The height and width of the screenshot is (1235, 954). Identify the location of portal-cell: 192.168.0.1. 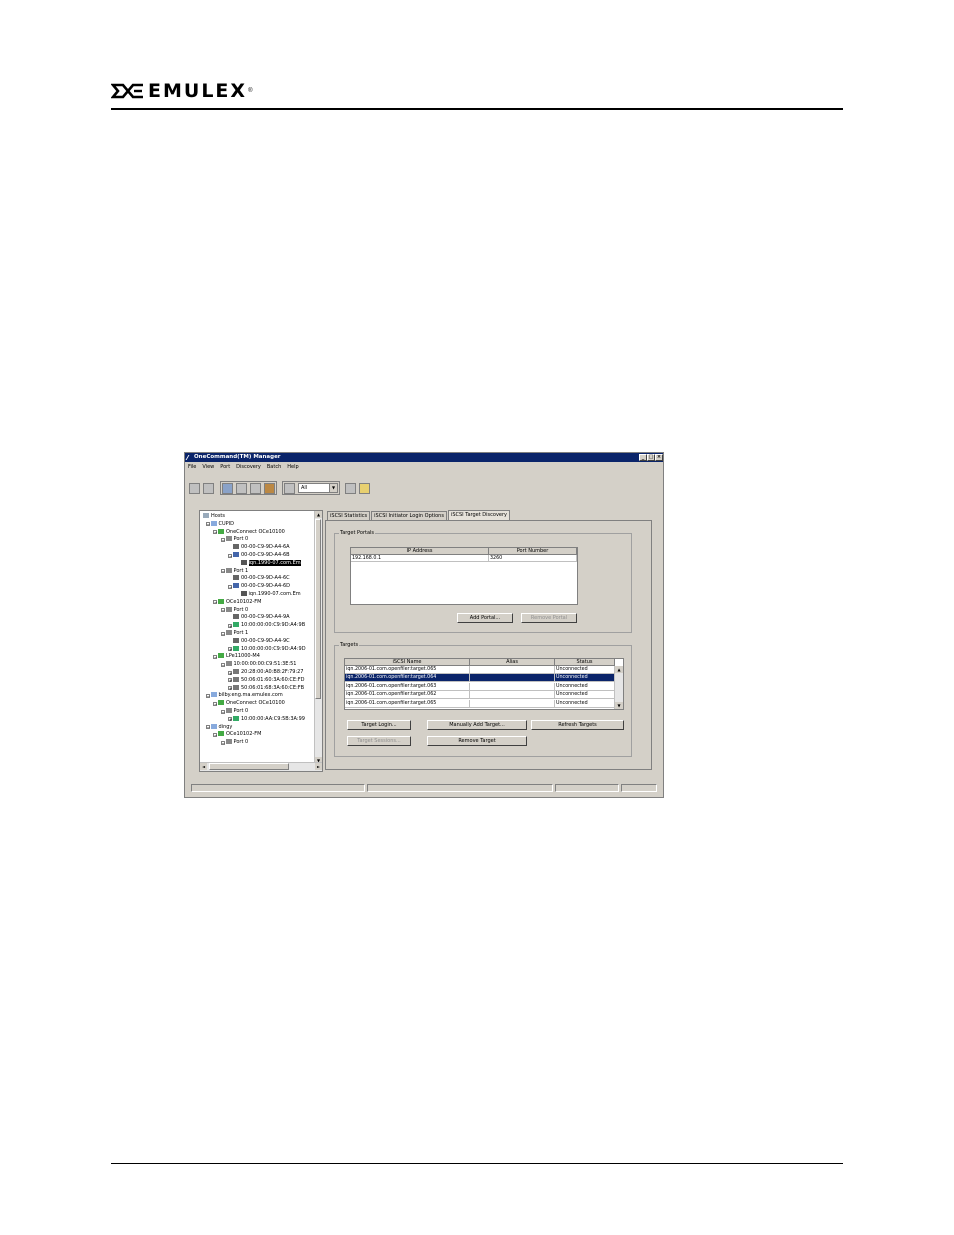
(420, 558).